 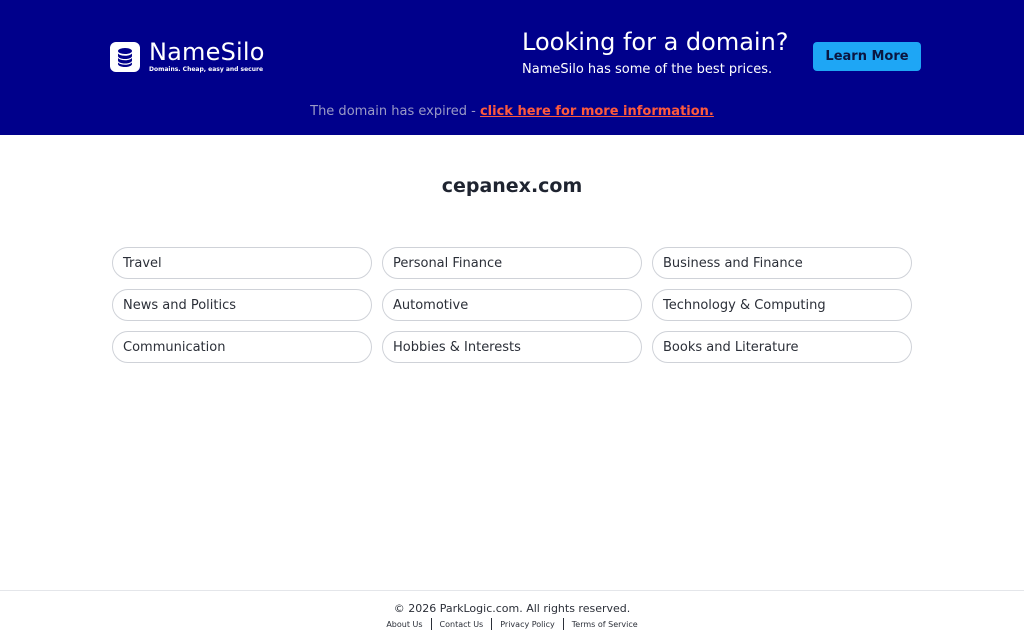 I want to click on category-hobbies-interests: Hobbies & Interests, so click(x=512, y=347).